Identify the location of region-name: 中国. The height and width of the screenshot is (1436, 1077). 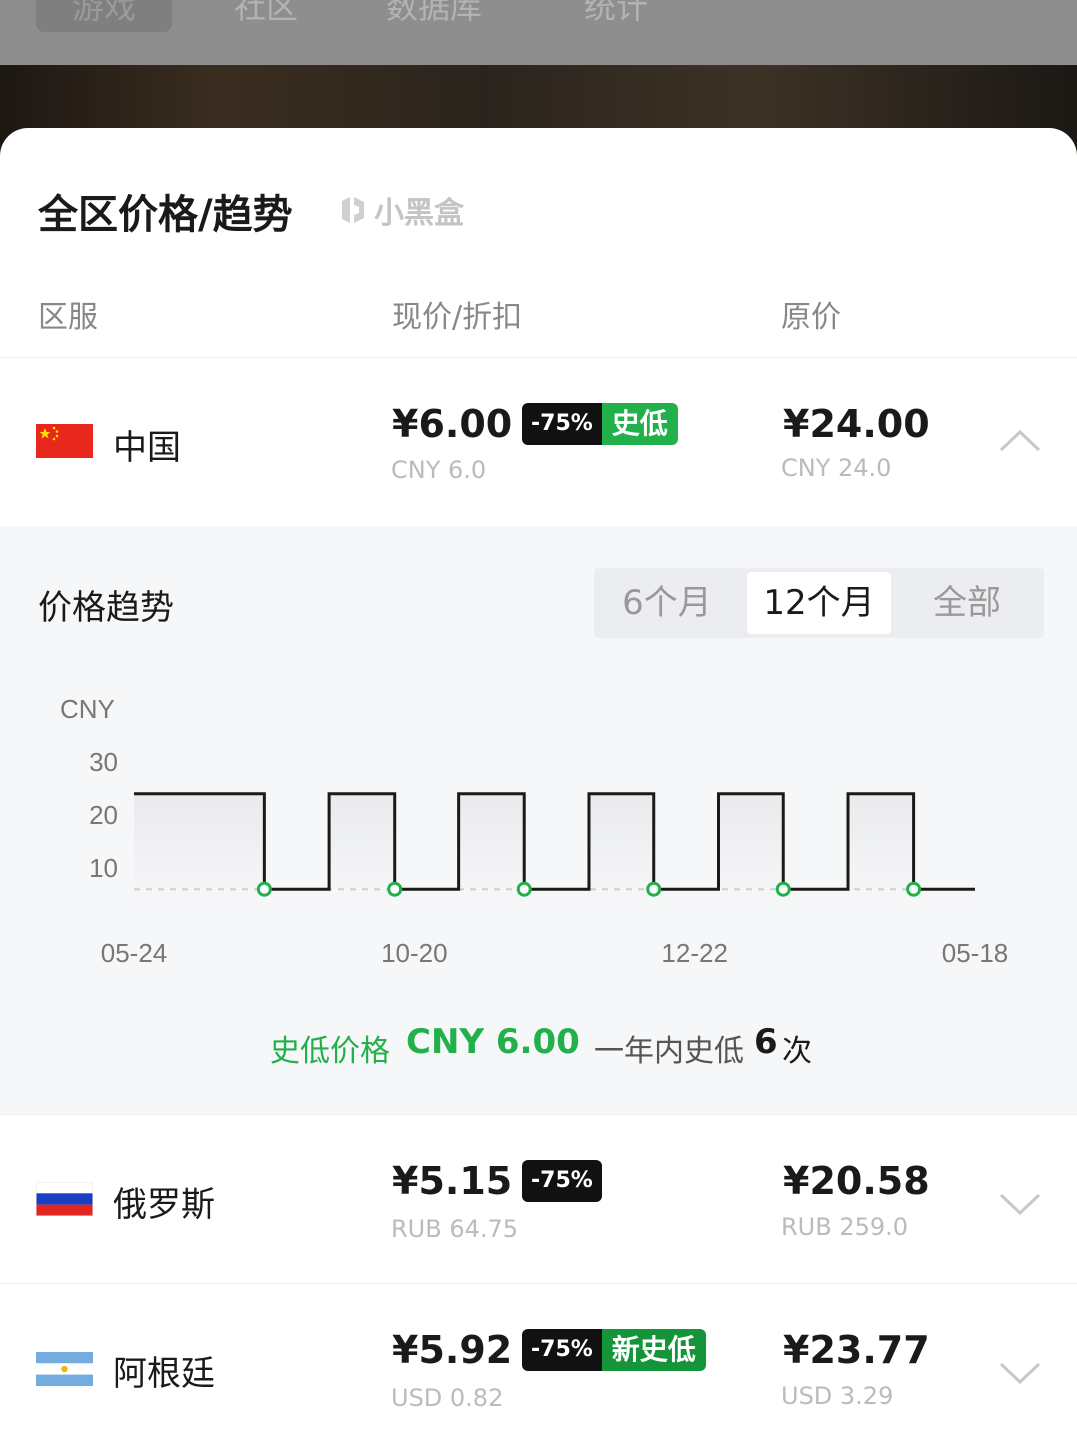
(147, 448).